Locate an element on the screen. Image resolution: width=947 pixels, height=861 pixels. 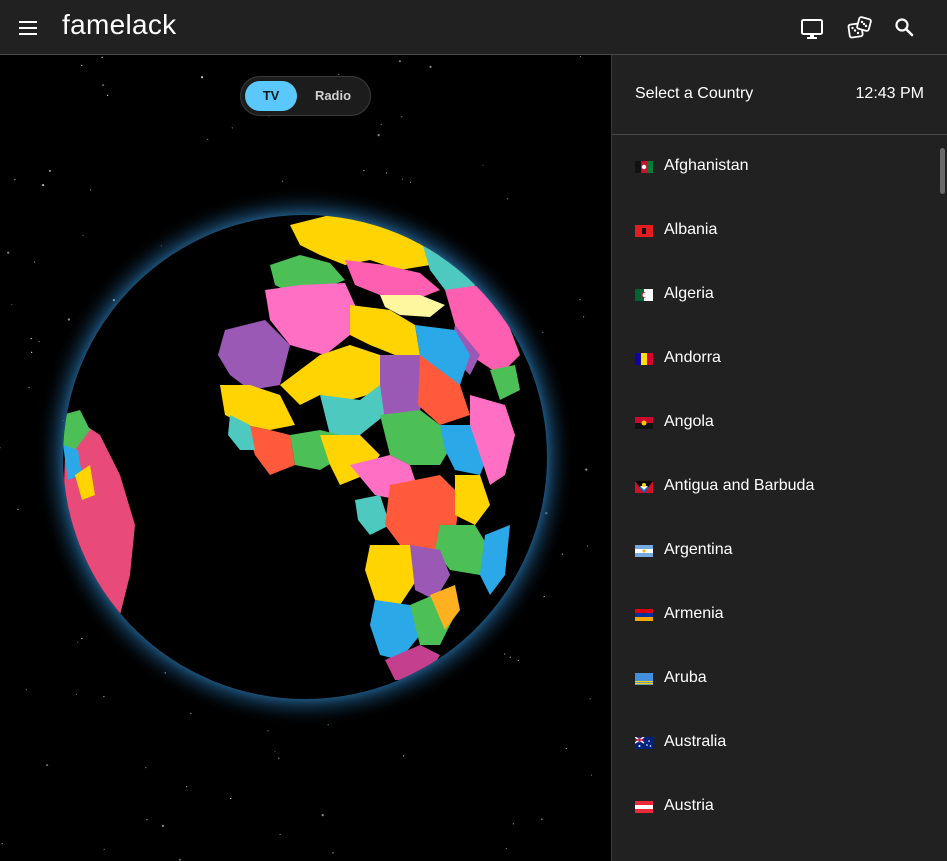
country-item: Afghanistan is located at coordinates (774, 167).